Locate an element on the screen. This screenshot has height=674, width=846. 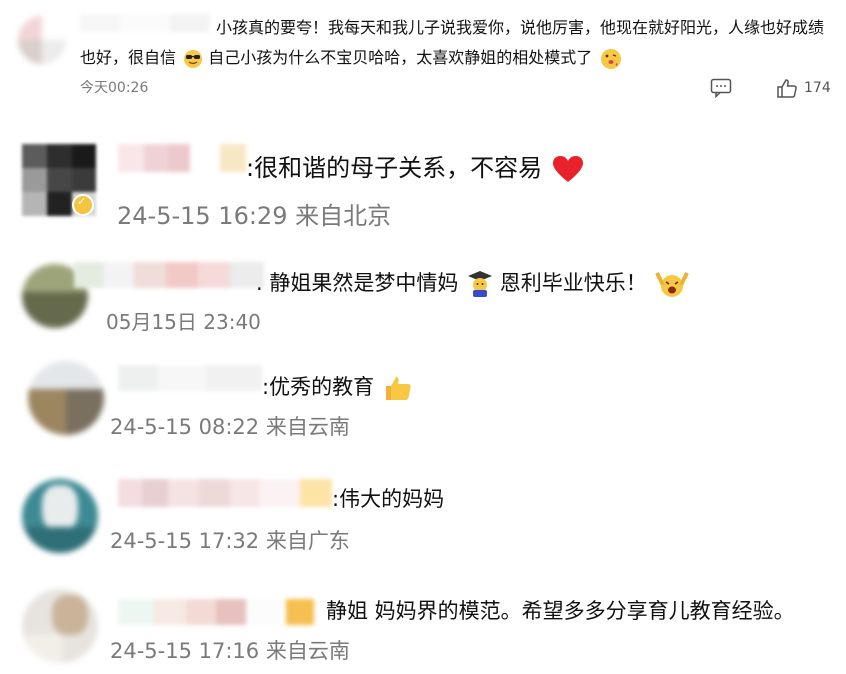
thumbs-up-emoji-icon is located at coordinates (398, 388).